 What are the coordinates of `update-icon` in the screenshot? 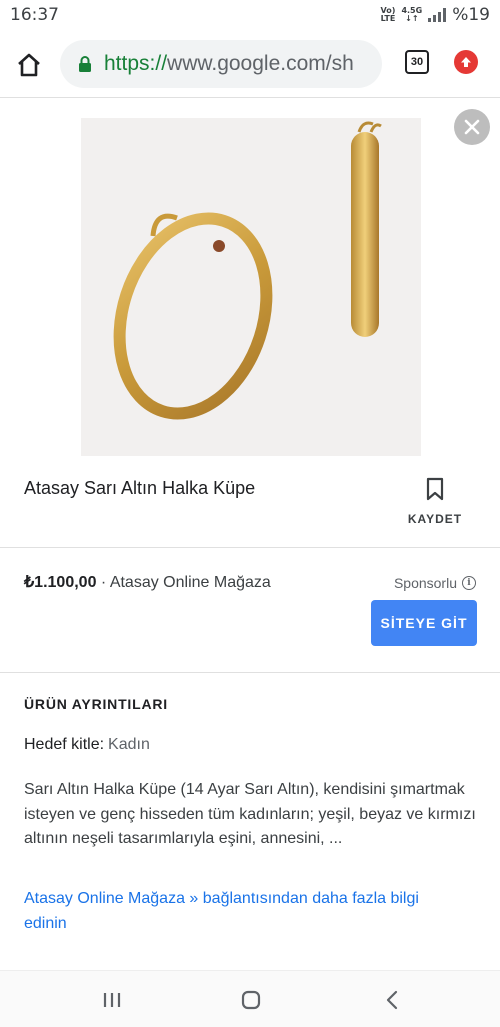 It's located at (466, 62).